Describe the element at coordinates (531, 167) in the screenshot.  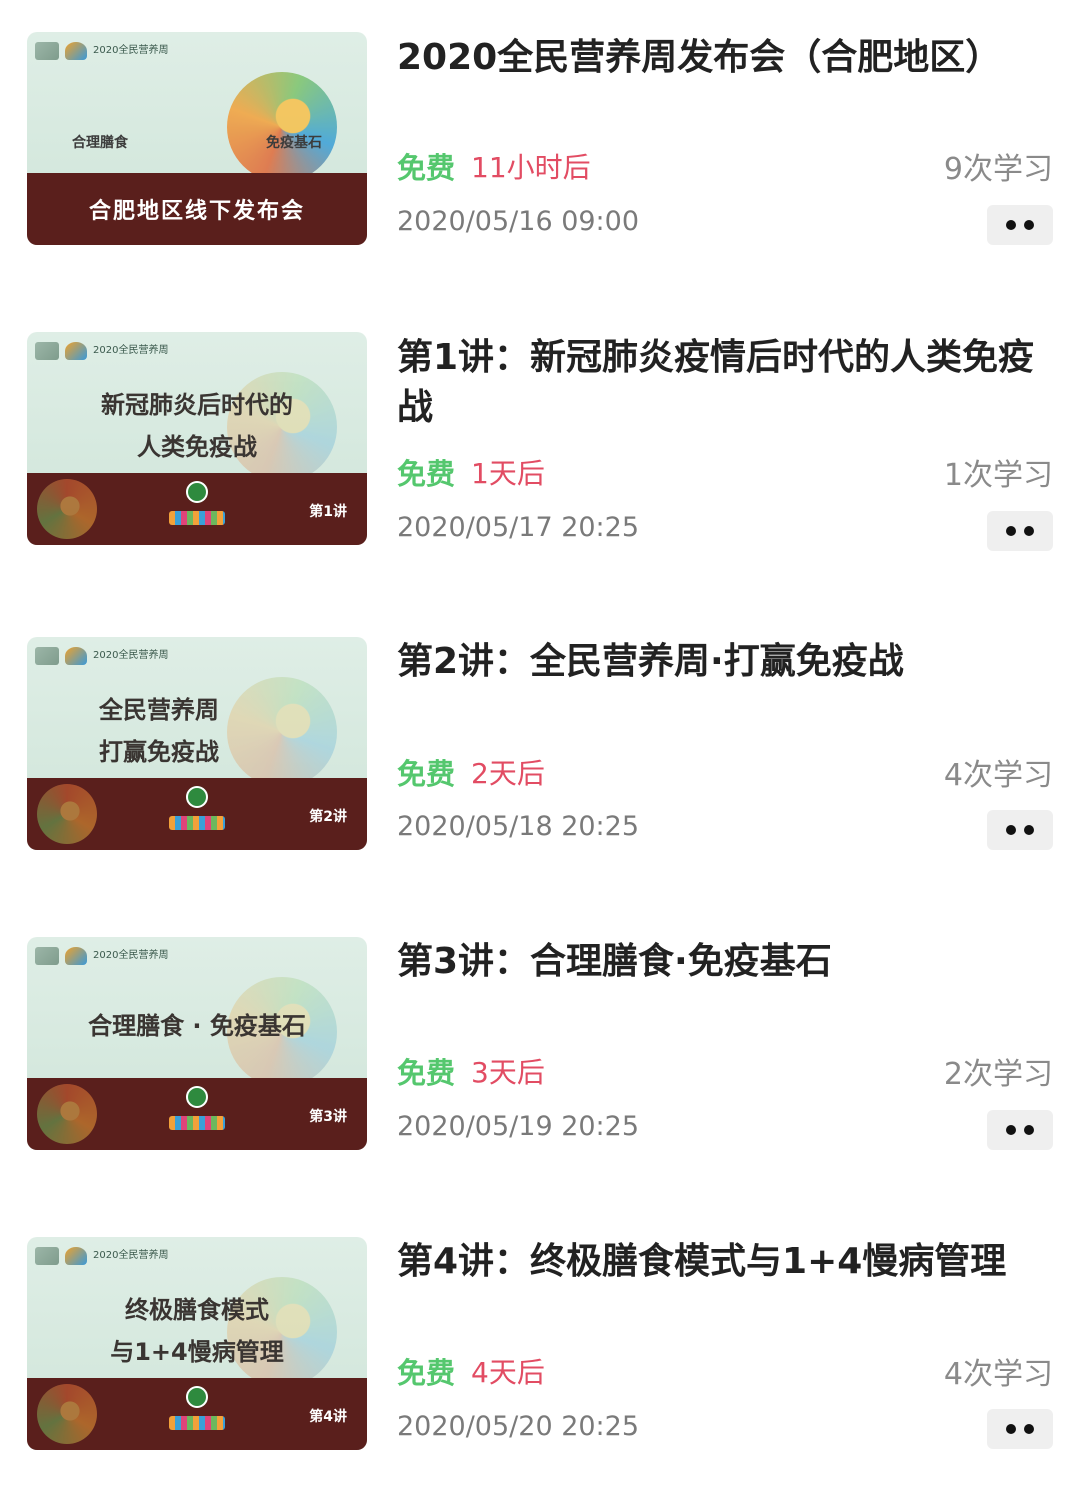
I see `time-label: 11小时后` at that location.